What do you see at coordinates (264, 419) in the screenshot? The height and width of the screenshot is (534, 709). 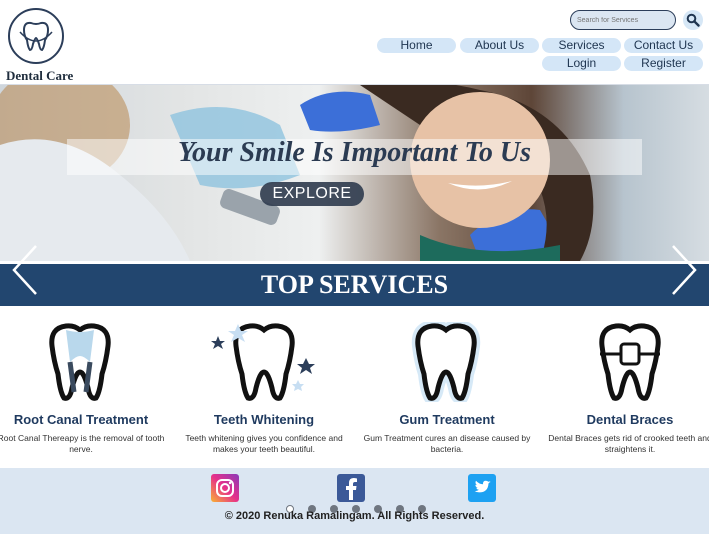 I see `service-title-teeth-whitening: Teeth Whitening` at bounding box center [264, 419].